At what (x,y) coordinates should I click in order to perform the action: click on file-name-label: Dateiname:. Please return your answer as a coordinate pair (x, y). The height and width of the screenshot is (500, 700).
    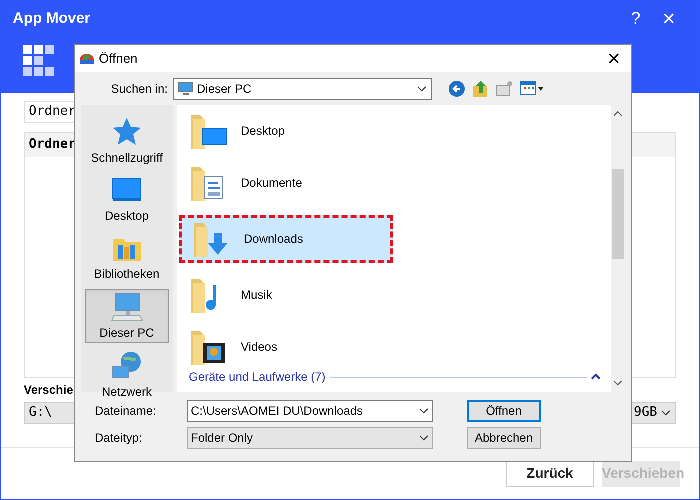
    Looking at the image, I should click on (126, 411).